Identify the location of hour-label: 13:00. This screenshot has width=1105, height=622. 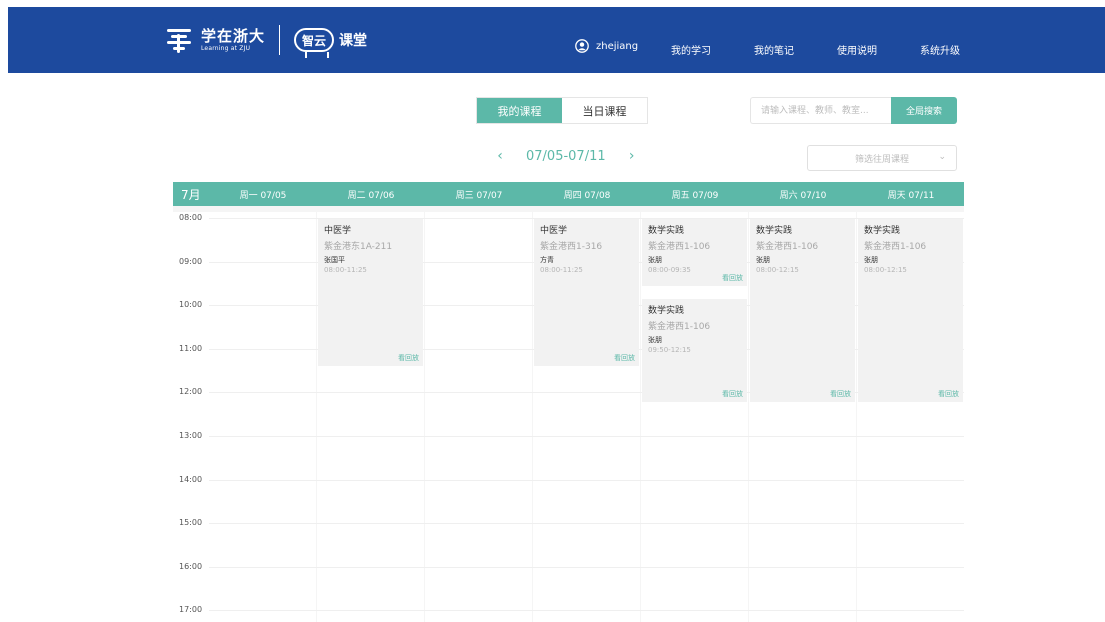
(191, 435).